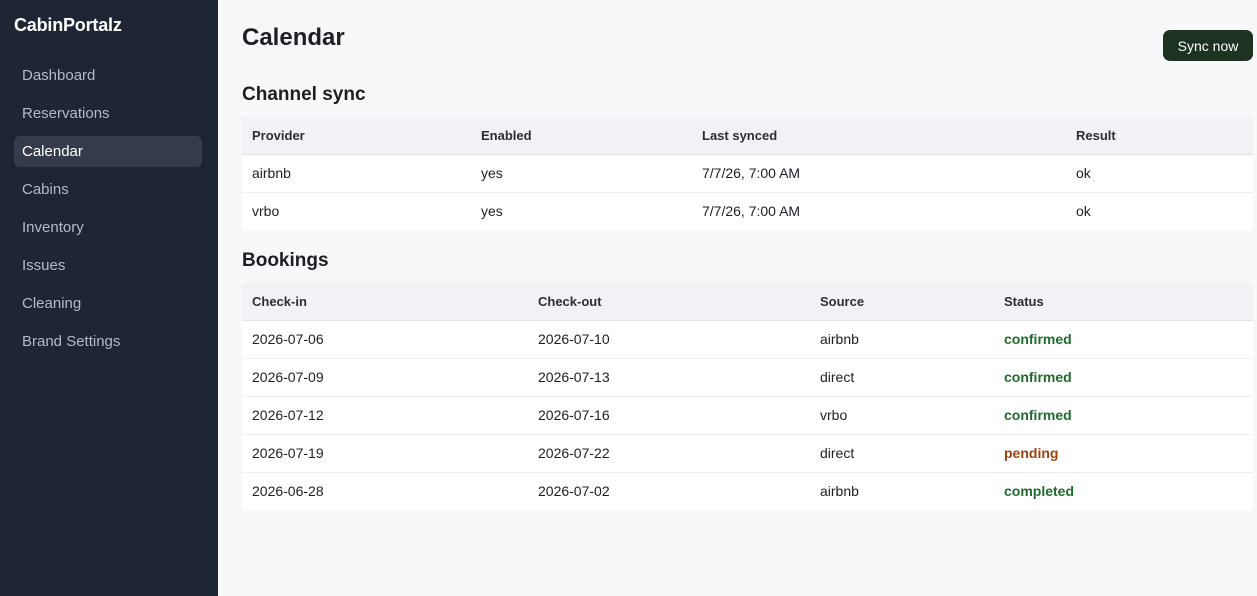  Describe the element at coordinates (669, 415) in the screenshot. I see `check-out-cell: 2026-07-16` at that location.